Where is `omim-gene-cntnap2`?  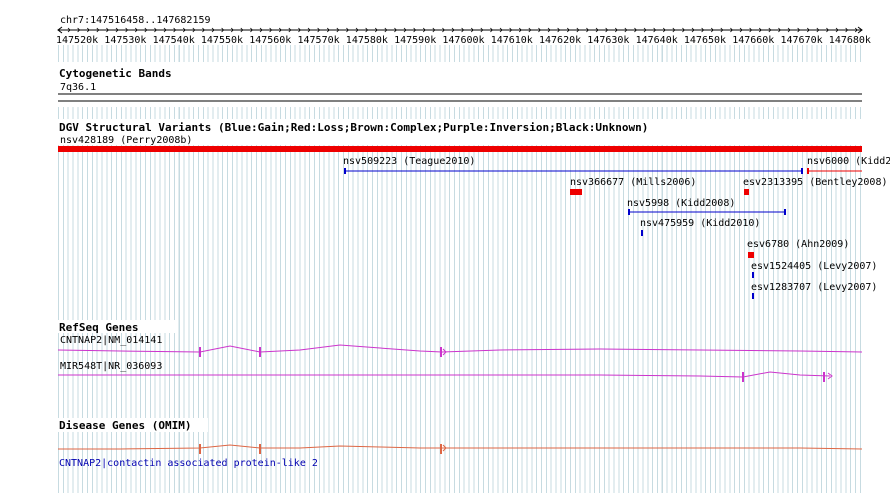
omim-gene-cntnap2 is located at coordinates (460, 449).